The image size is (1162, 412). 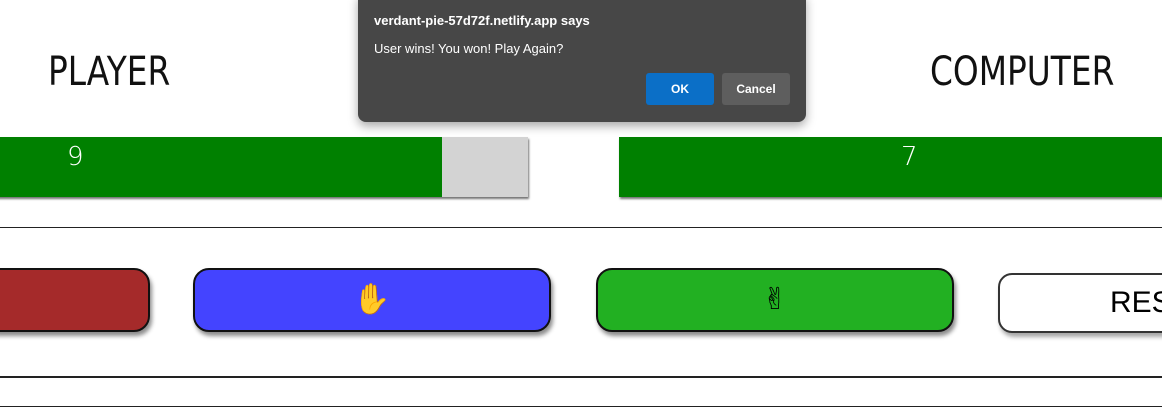 I want to click on cancel-button: Cancel, so click(x=756, y=89).